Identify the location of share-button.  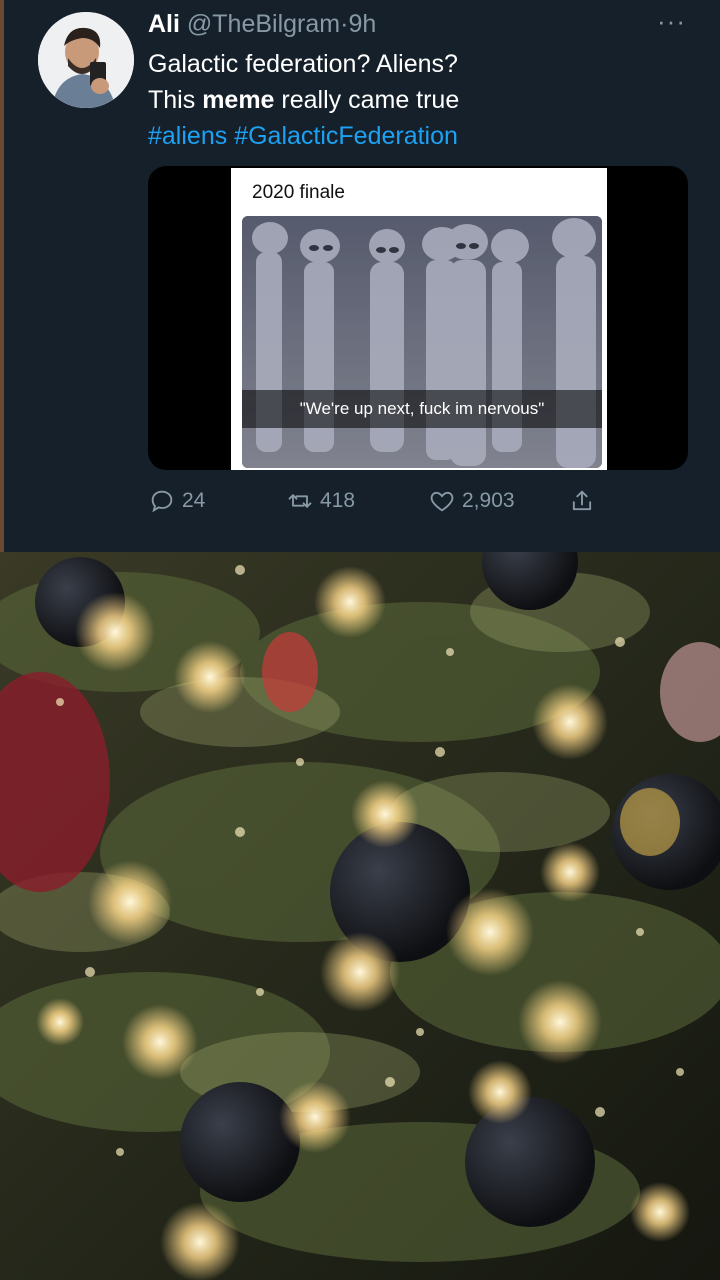
(582, 501).